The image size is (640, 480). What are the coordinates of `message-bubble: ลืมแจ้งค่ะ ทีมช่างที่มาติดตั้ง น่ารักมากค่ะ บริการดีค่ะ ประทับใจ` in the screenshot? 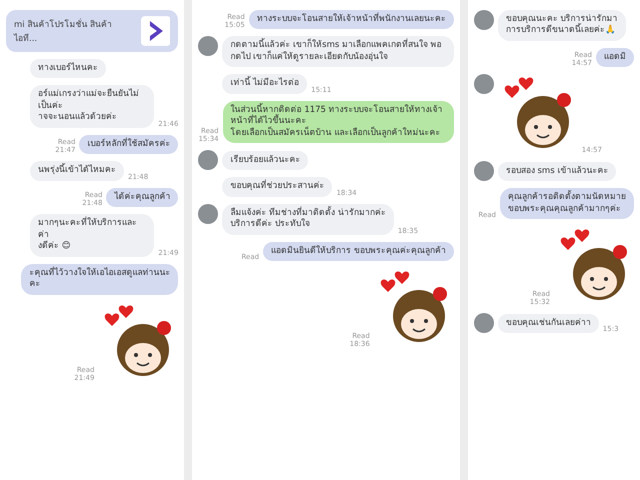 It's located at (308, 219).